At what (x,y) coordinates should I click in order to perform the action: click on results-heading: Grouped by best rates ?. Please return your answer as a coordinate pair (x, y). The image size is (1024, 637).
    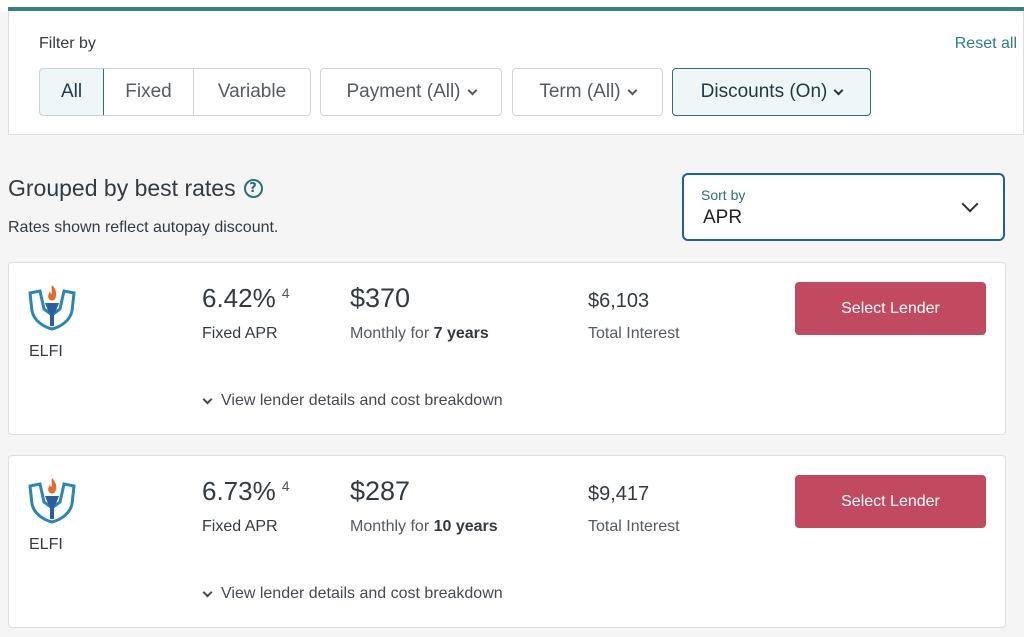
    Looking at the image, I should click on (135, 188).